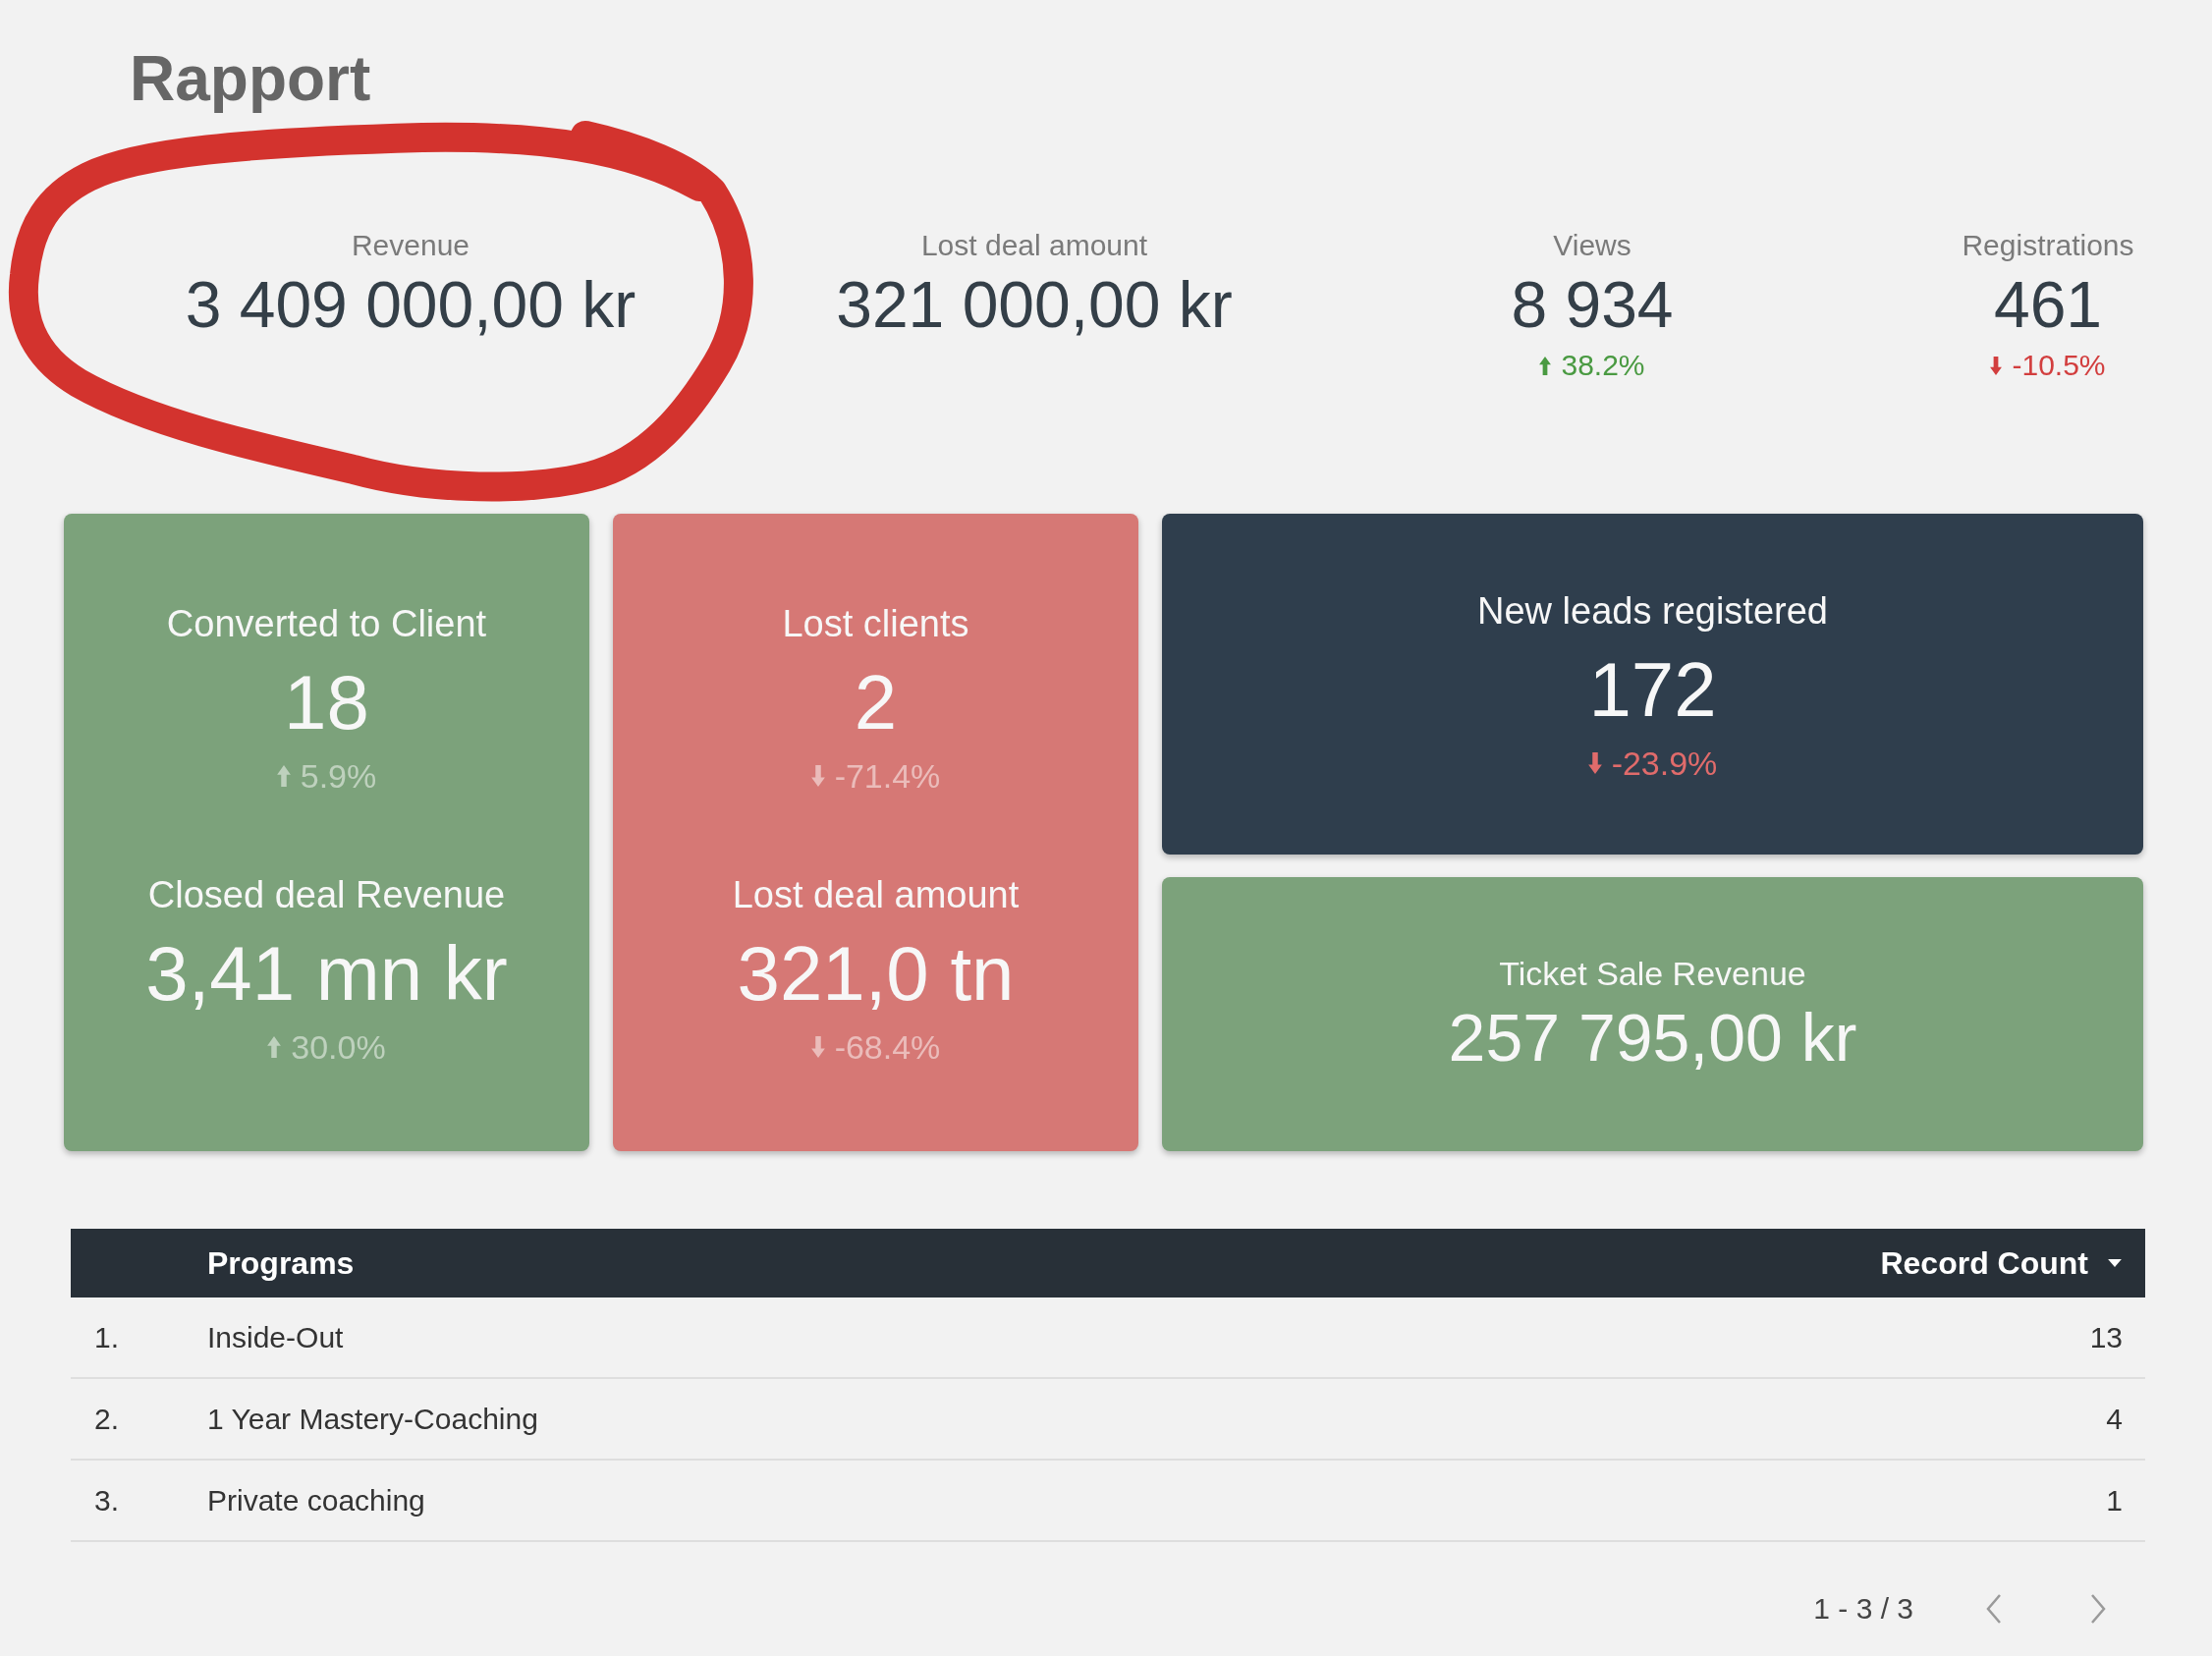 This screenshot has height=1656, width=2212. What do you see at coordinates (275, 1337) in the screenshot?
I see `table-cell: Inside-Out` at bounding box center [275, 1337].